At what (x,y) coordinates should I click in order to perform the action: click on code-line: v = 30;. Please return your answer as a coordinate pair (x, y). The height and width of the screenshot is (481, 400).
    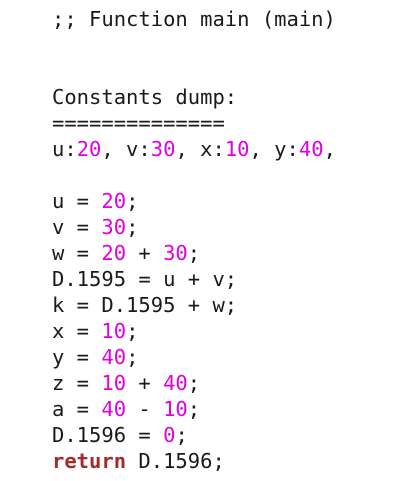
    Looking at the image, I should click on (194, 227).